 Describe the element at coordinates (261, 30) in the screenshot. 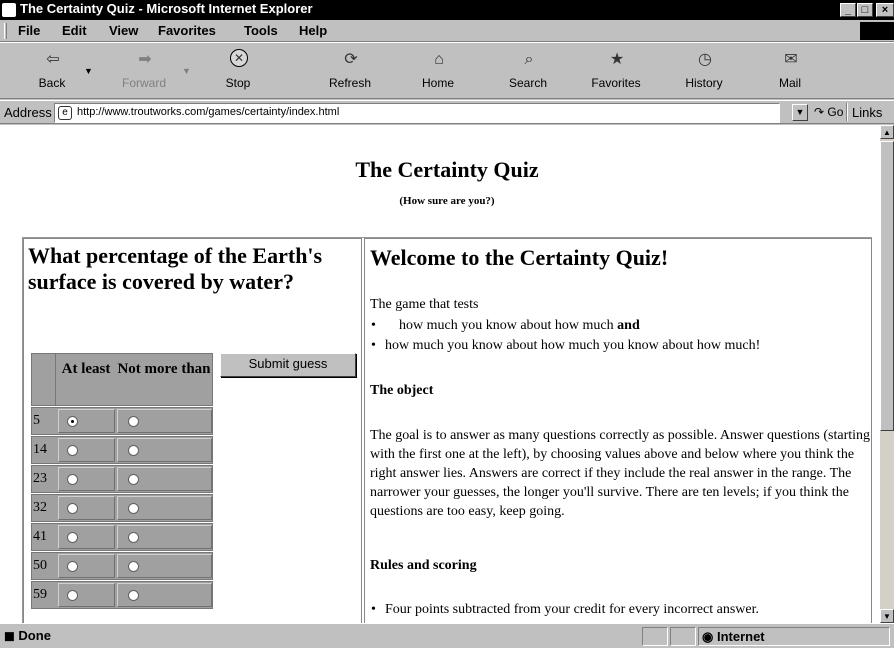

I see `menu-tools: Tools` at that location.